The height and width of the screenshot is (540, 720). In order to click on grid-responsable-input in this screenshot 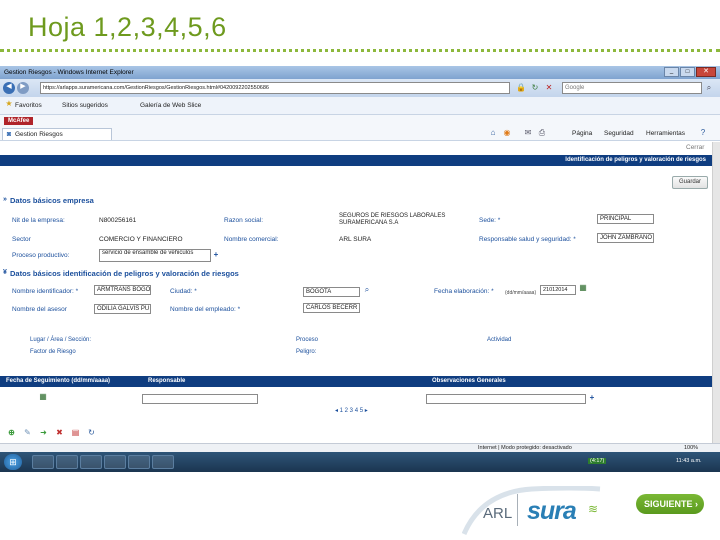, I will do `click(200, 399)`.